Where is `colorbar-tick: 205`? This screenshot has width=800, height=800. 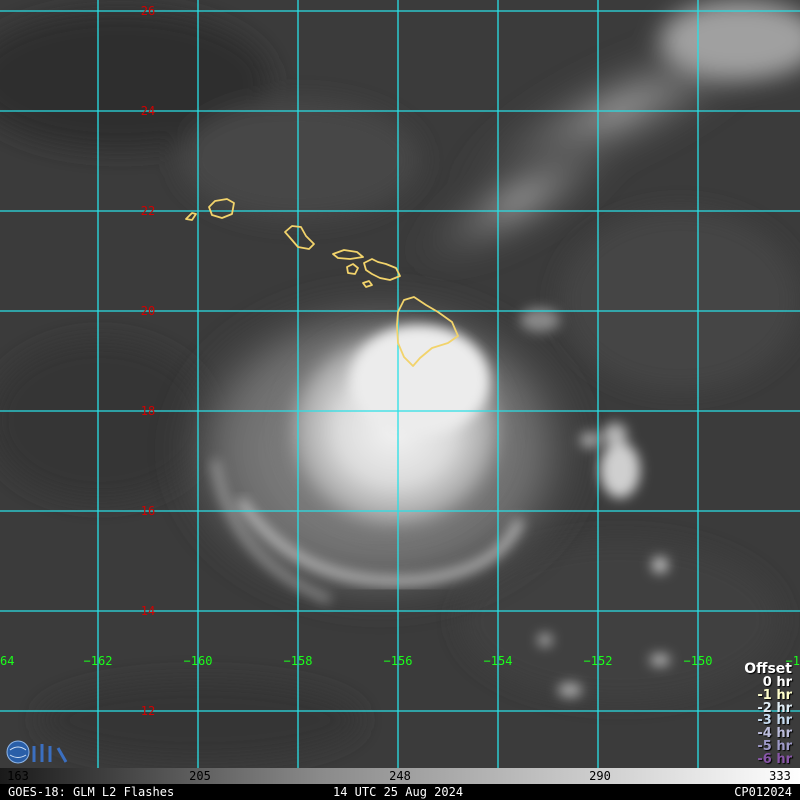
colorbar-tick: 205 is located at coordinates (200, 776).